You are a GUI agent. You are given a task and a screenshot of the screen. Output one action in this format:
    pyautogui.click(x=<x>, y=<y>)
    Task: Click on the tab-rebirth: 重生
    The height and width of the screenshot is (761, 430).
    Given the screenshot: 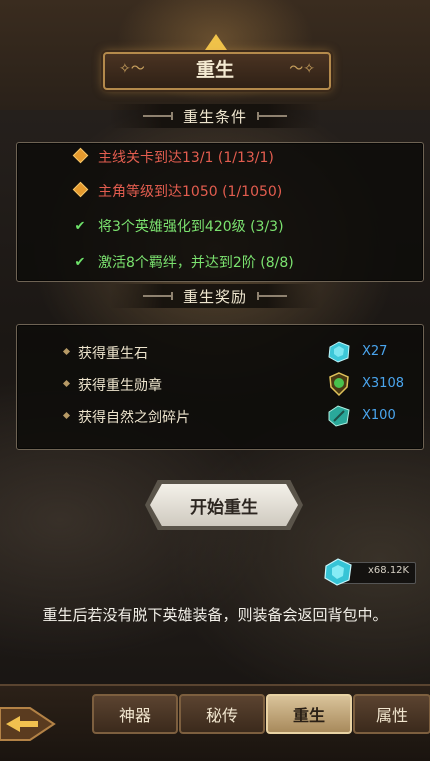 What is the action you would take?
    pyautogui.click(x=309, y=714)
    